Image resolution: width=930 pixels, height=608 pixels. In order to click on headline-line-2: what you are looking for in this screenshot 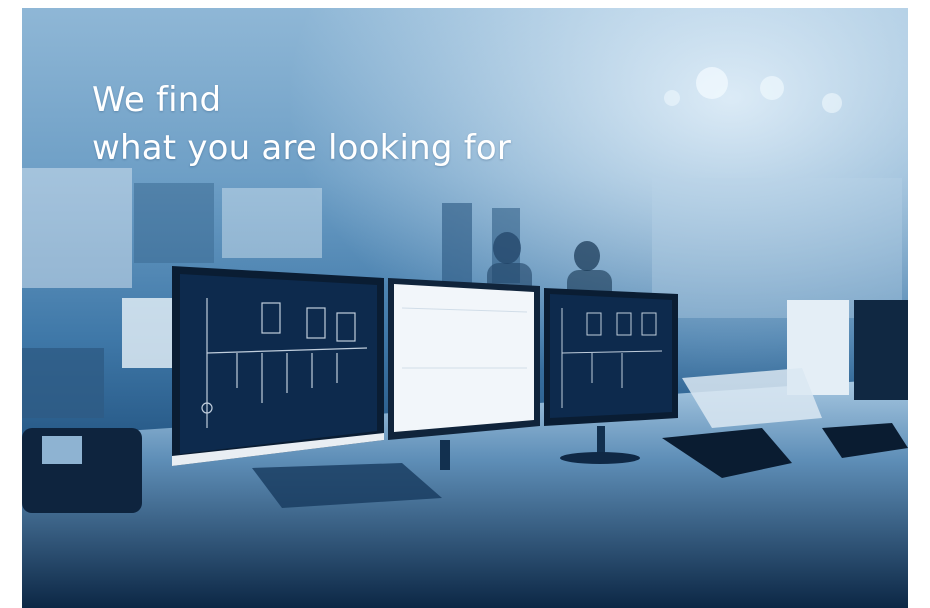, I will do `click(302, 148)`.